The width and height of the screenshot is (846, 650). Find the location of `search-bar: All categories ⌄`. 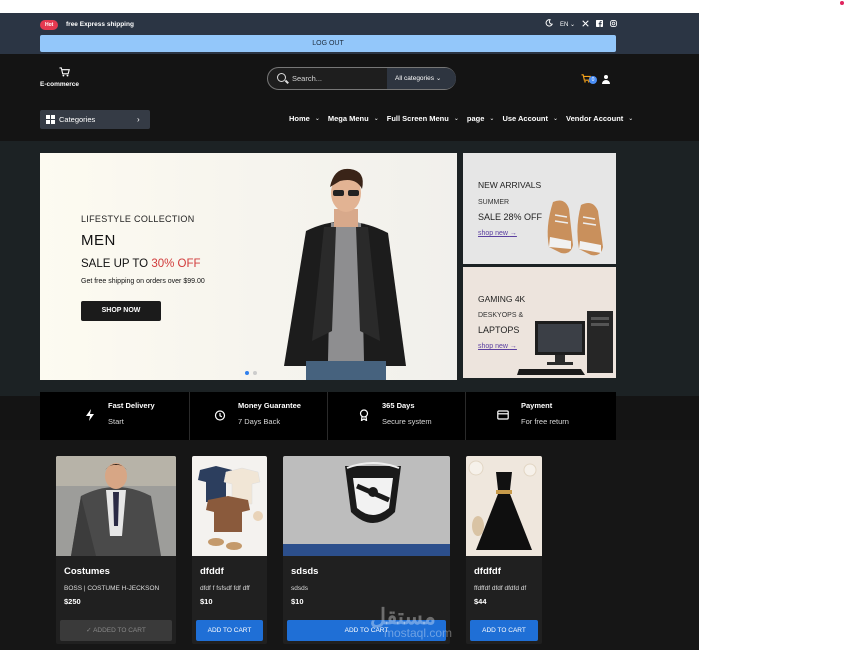

search-bar: All categories ⌄ is located at coordinates (361, 78).